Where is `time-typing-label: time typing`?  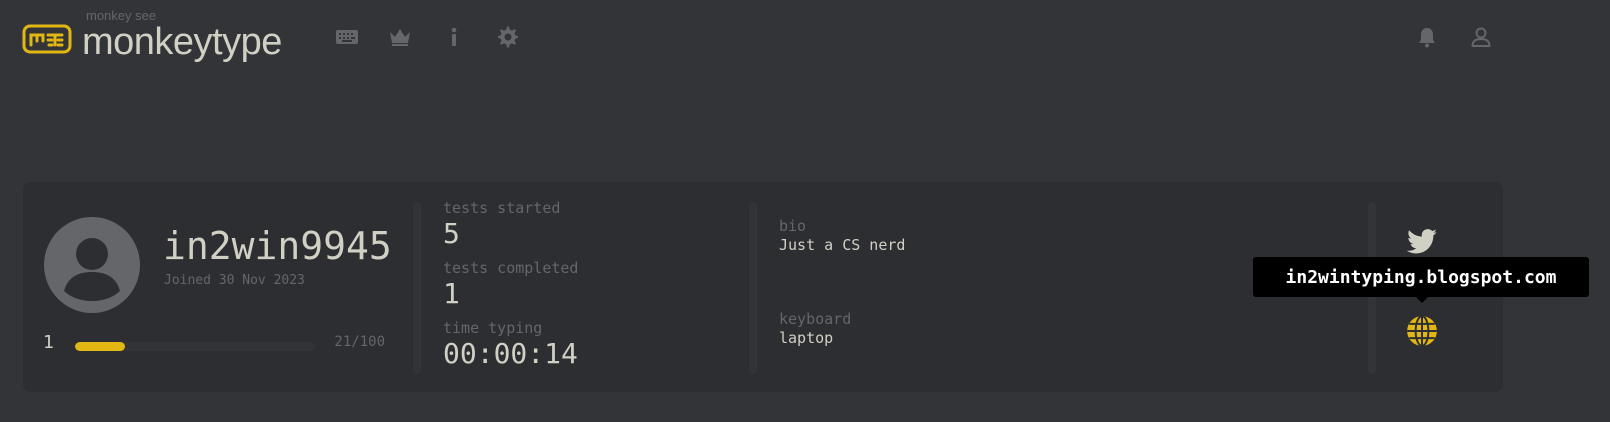
time-typing-label: time typing is located at coordinates (493, 328).